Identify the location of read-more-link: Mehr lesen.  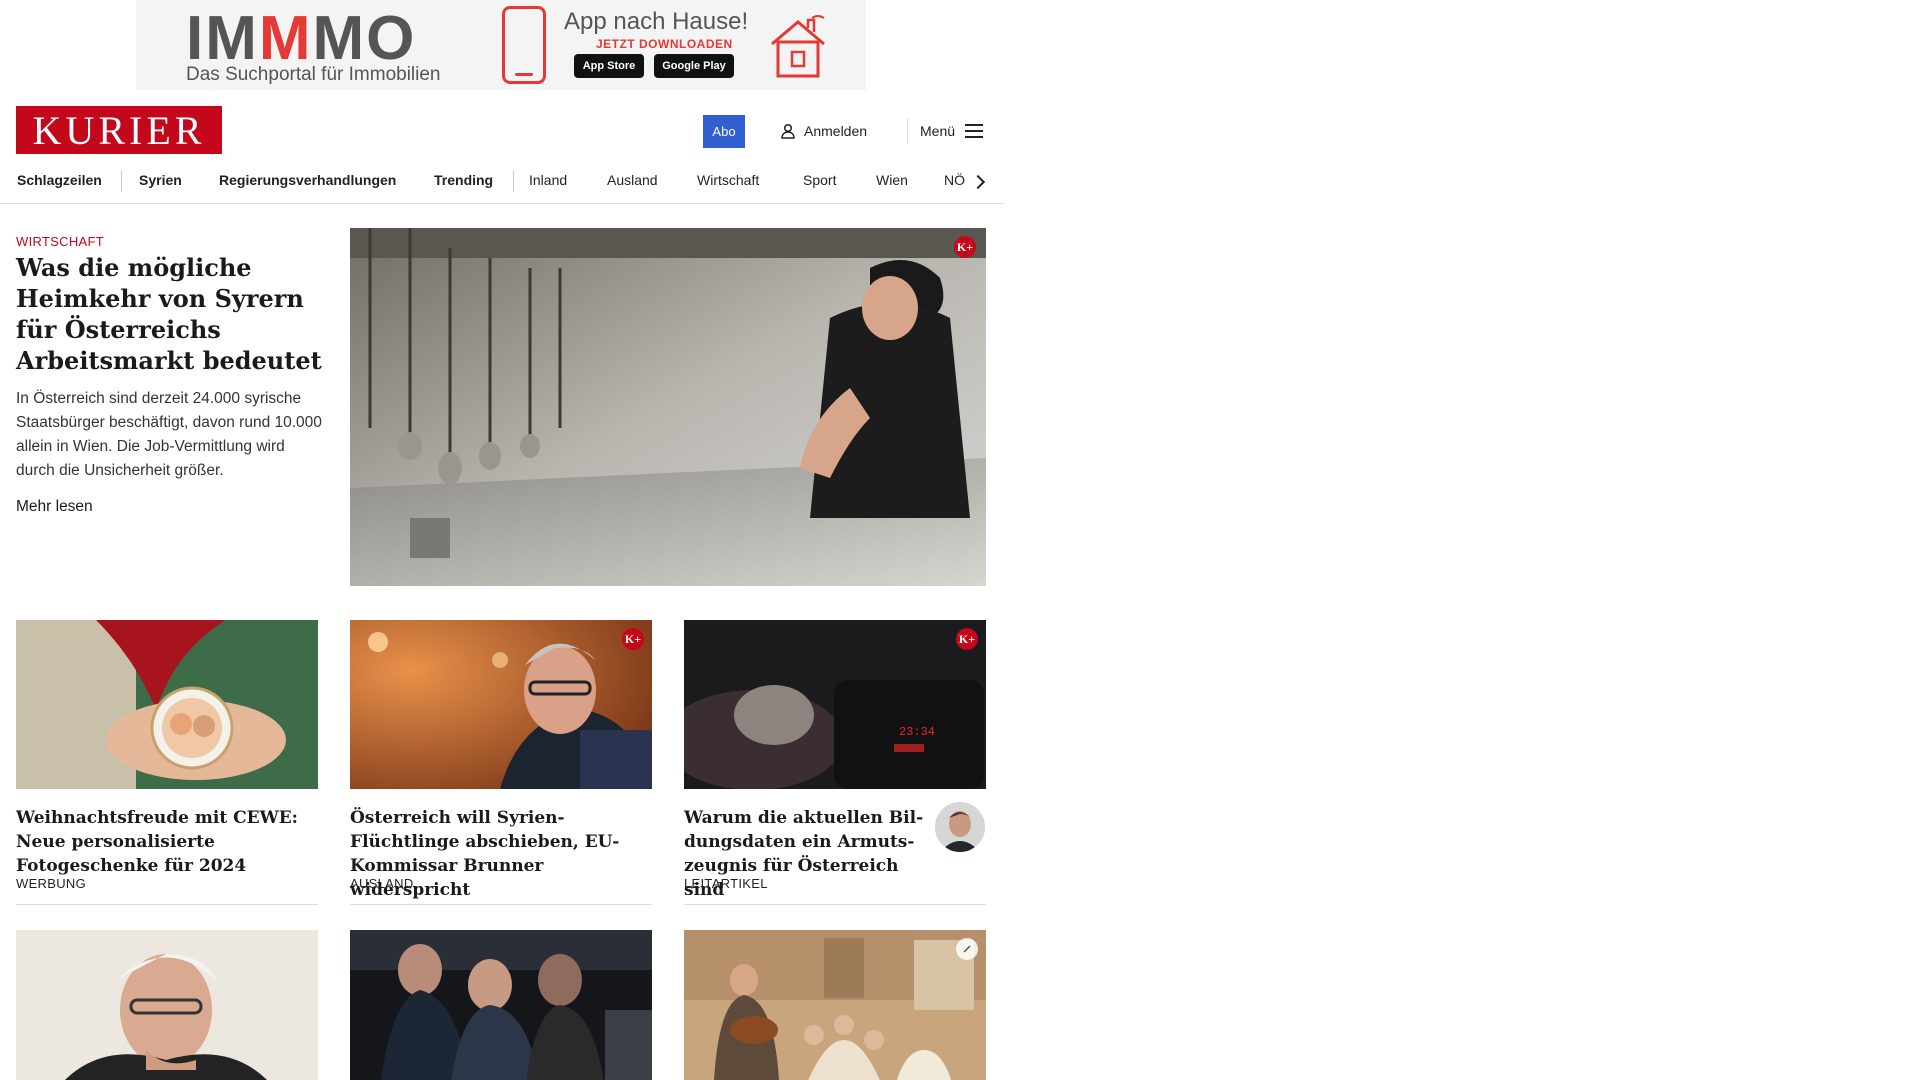
(54, 507).